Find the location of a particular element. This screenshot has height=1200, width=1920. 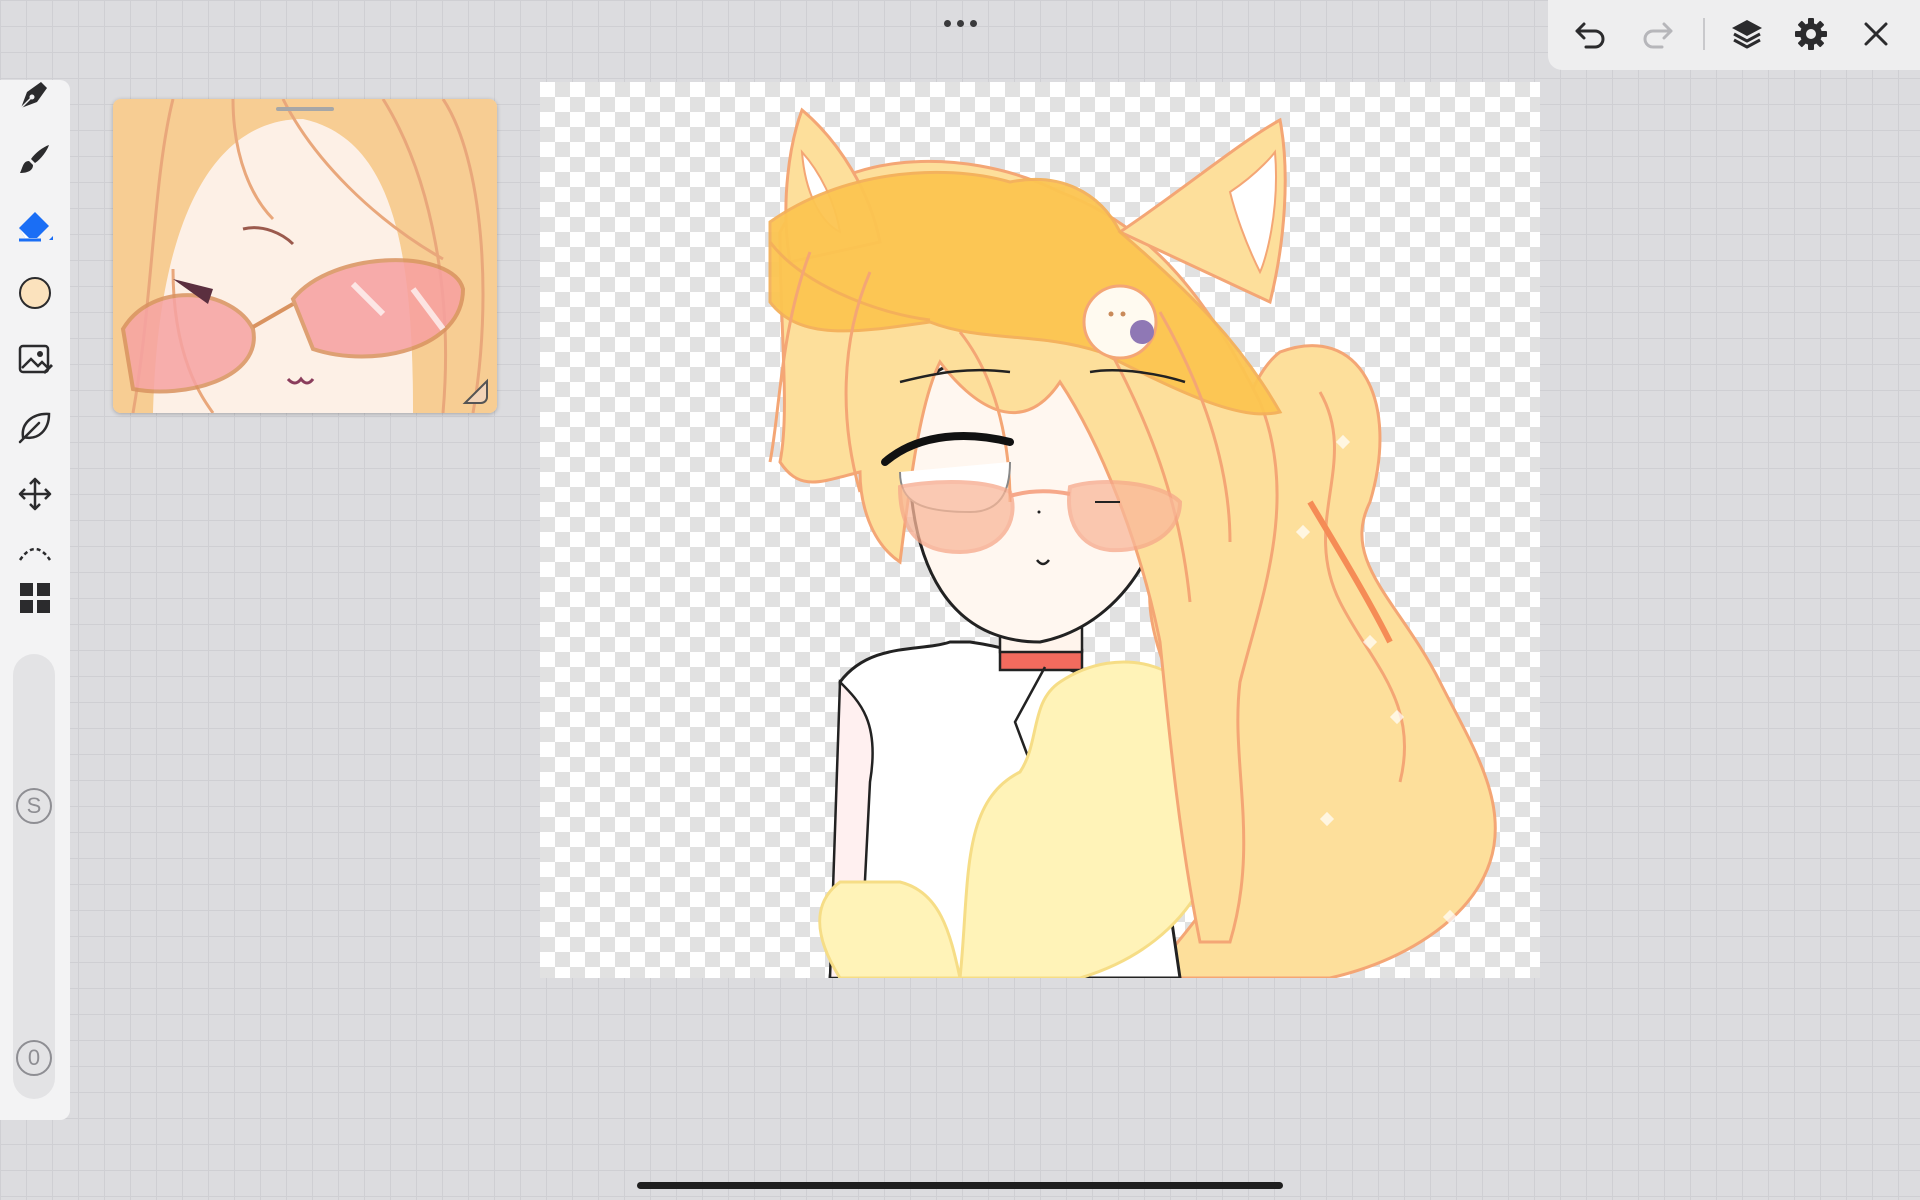

color-picker-button is located at coordinates (35, 293).